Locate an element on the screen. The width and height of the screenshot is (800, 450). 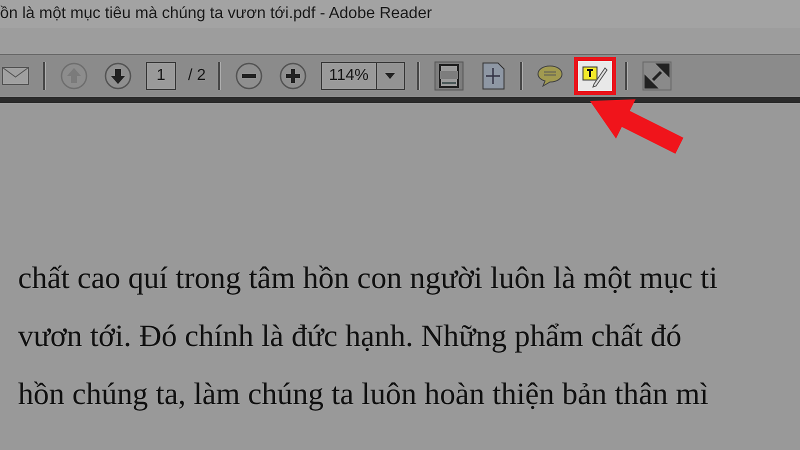
dropdown-button is located at coordinates (390, 76).